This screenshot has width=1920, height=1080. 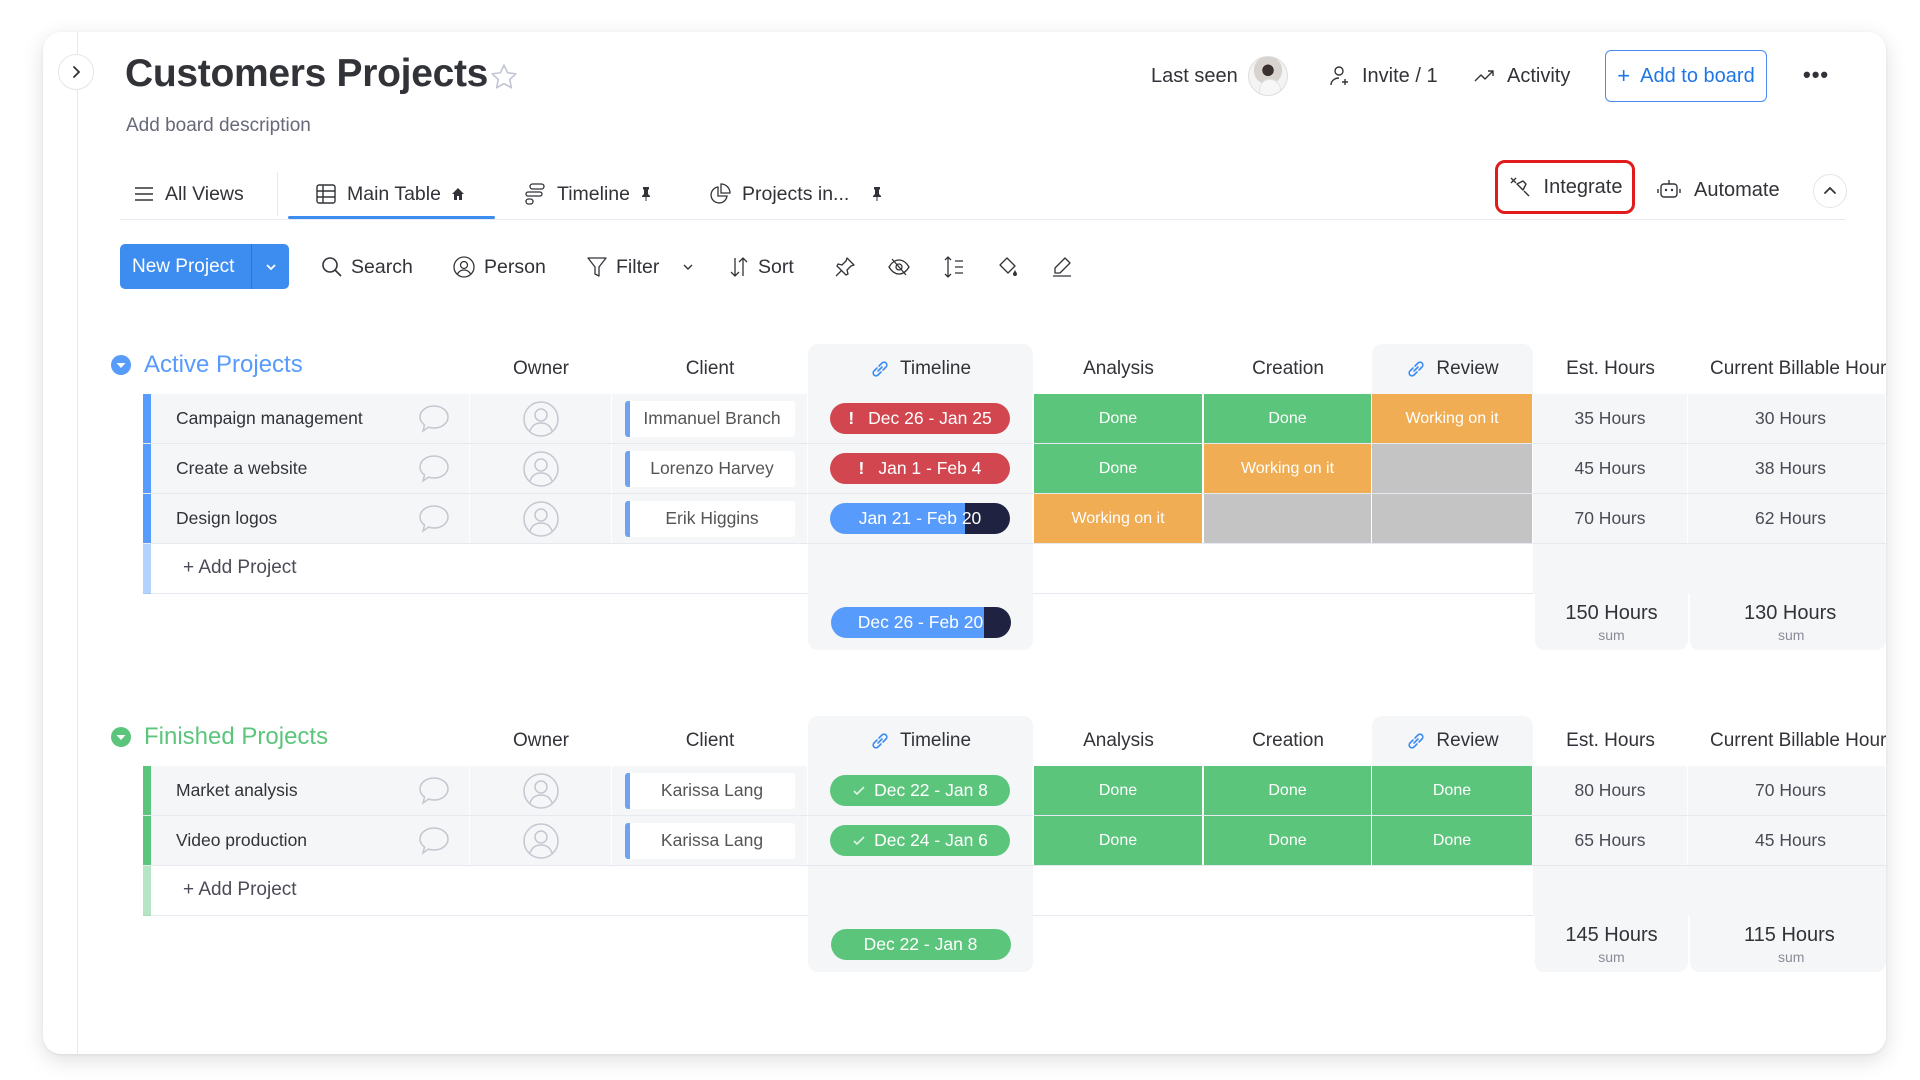 I want to click on integrate-button: Integrate, so click(x=1565, y=187).